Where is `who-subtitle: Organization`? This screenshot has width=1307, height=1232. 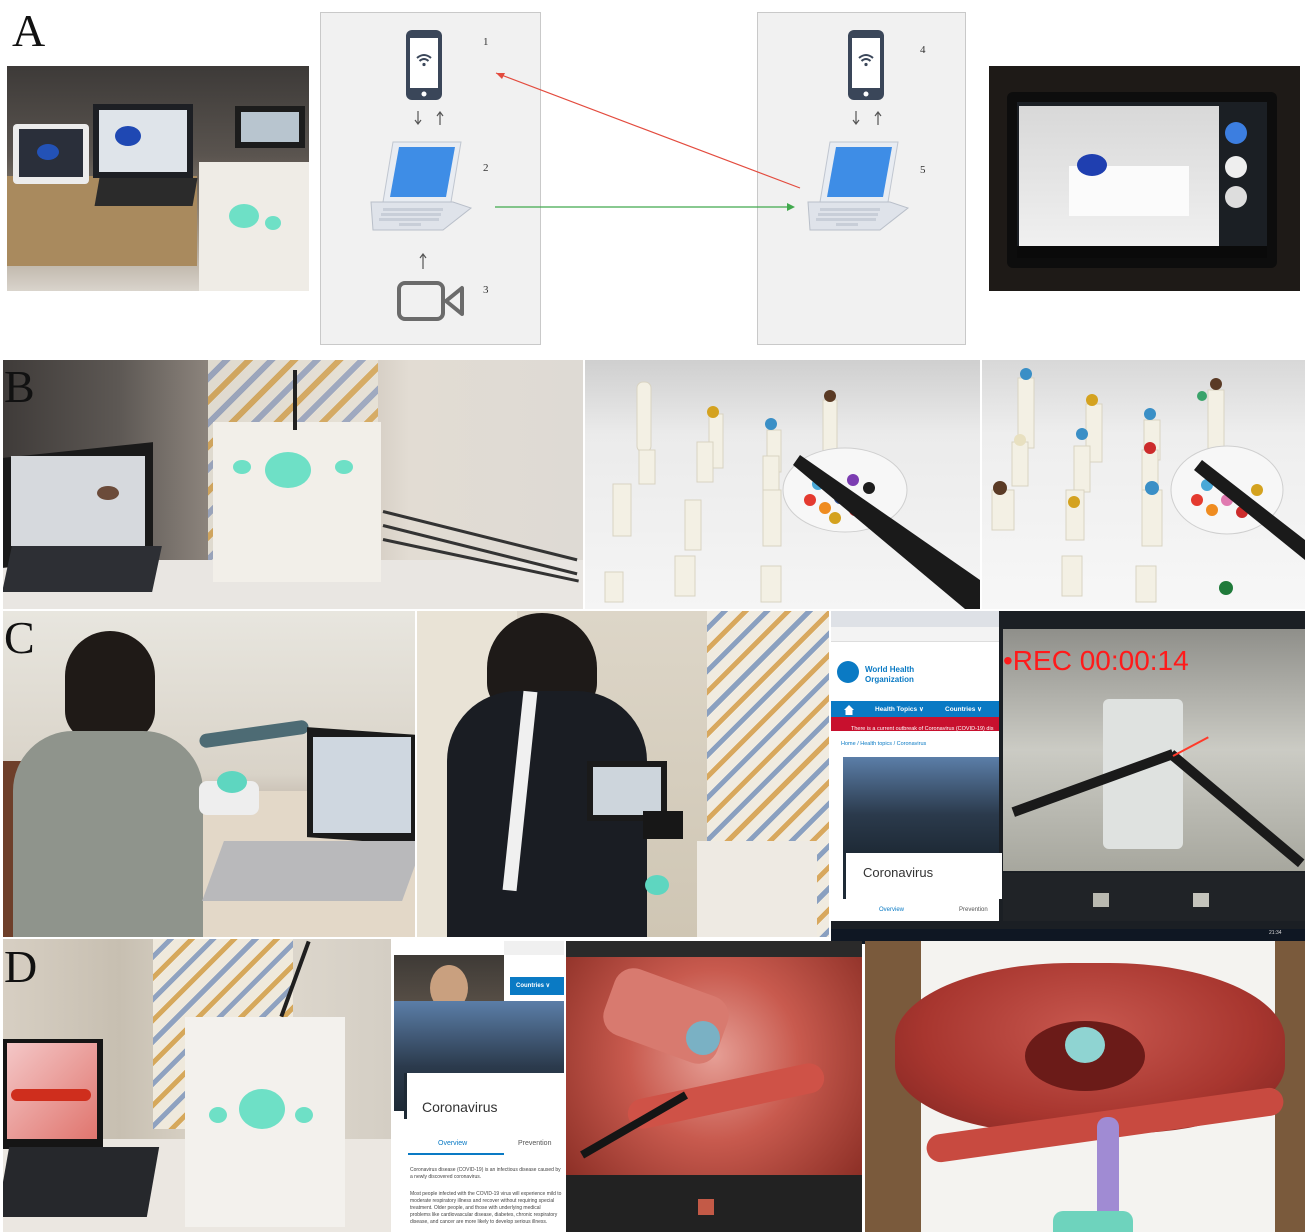 who-subtitle: Organization is located at coordinates (889, 679).